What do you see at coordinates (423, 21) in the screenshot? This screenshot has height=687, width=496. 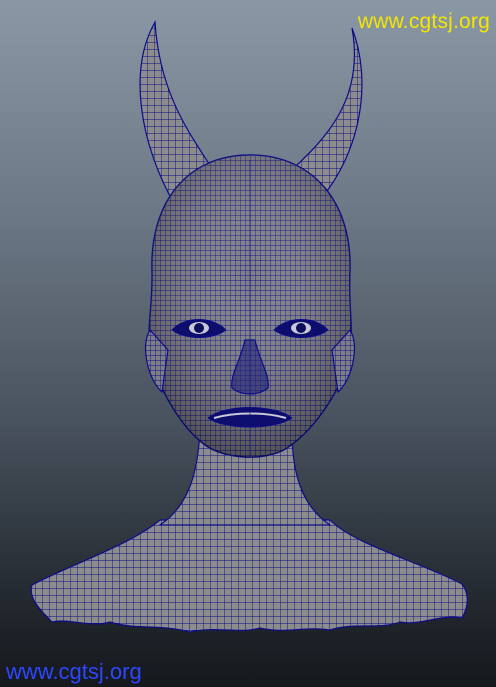 I see `watermark-top: www.cgtsj.org` at bounding box center [423, 21].